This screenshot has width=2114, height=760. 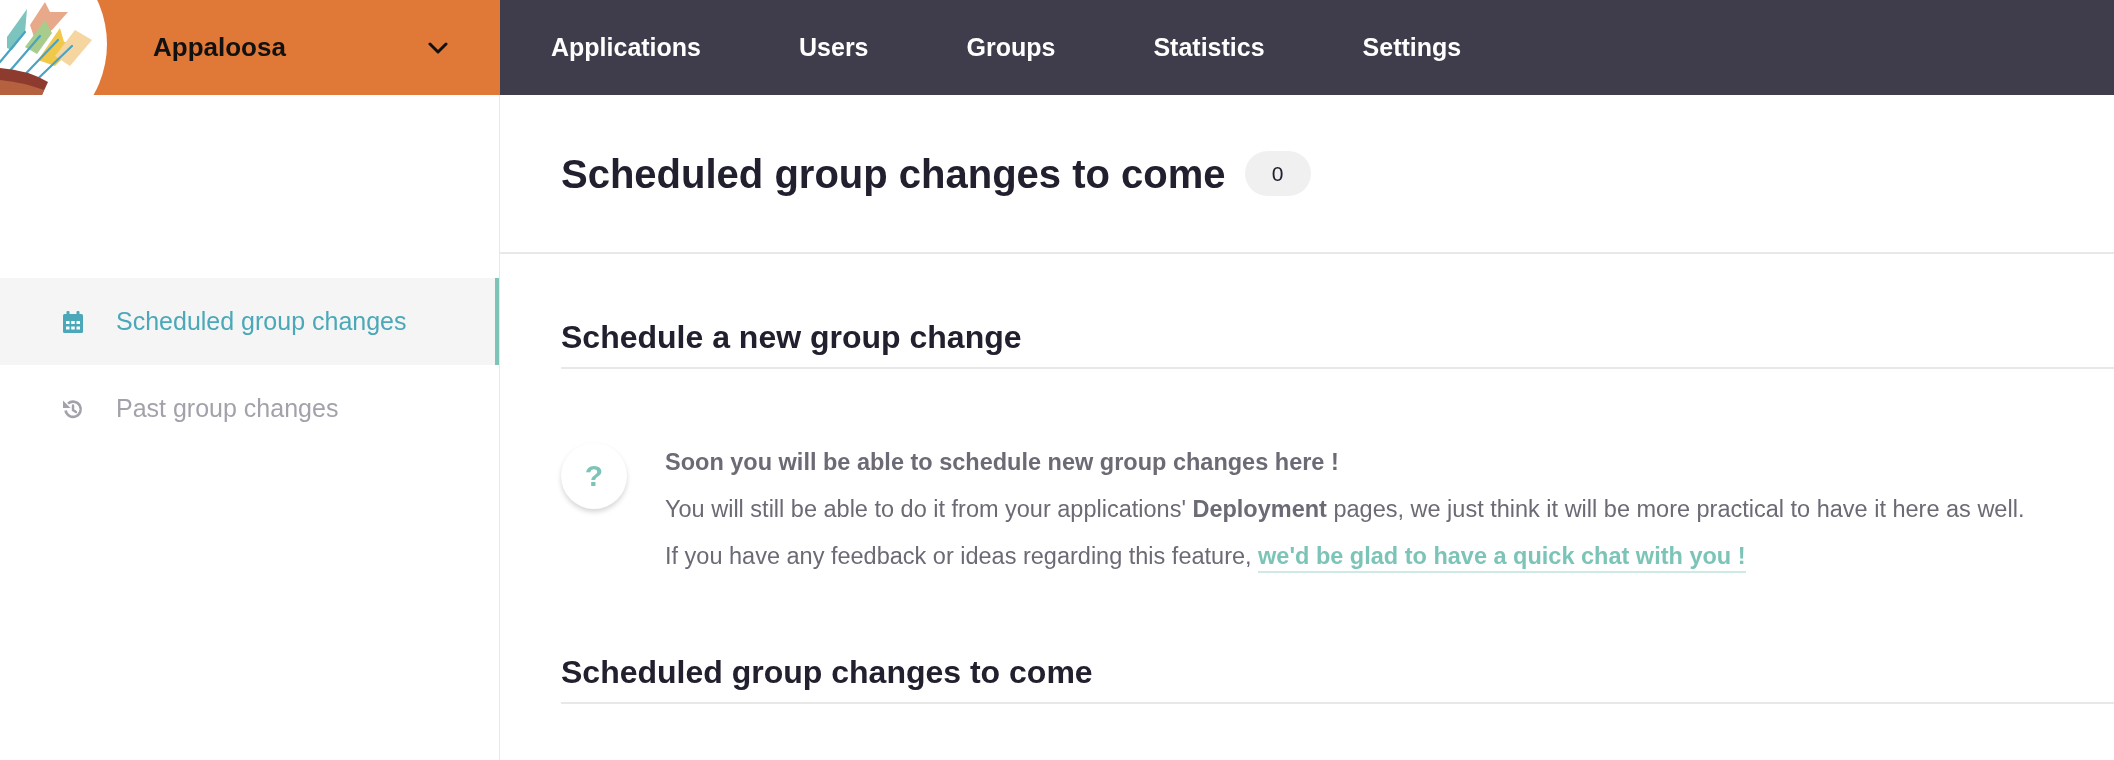 What do you see at coordinates (1277, 173) in the screenshot?
I see `count-badge: 0` at bounding box center [1277, 173].